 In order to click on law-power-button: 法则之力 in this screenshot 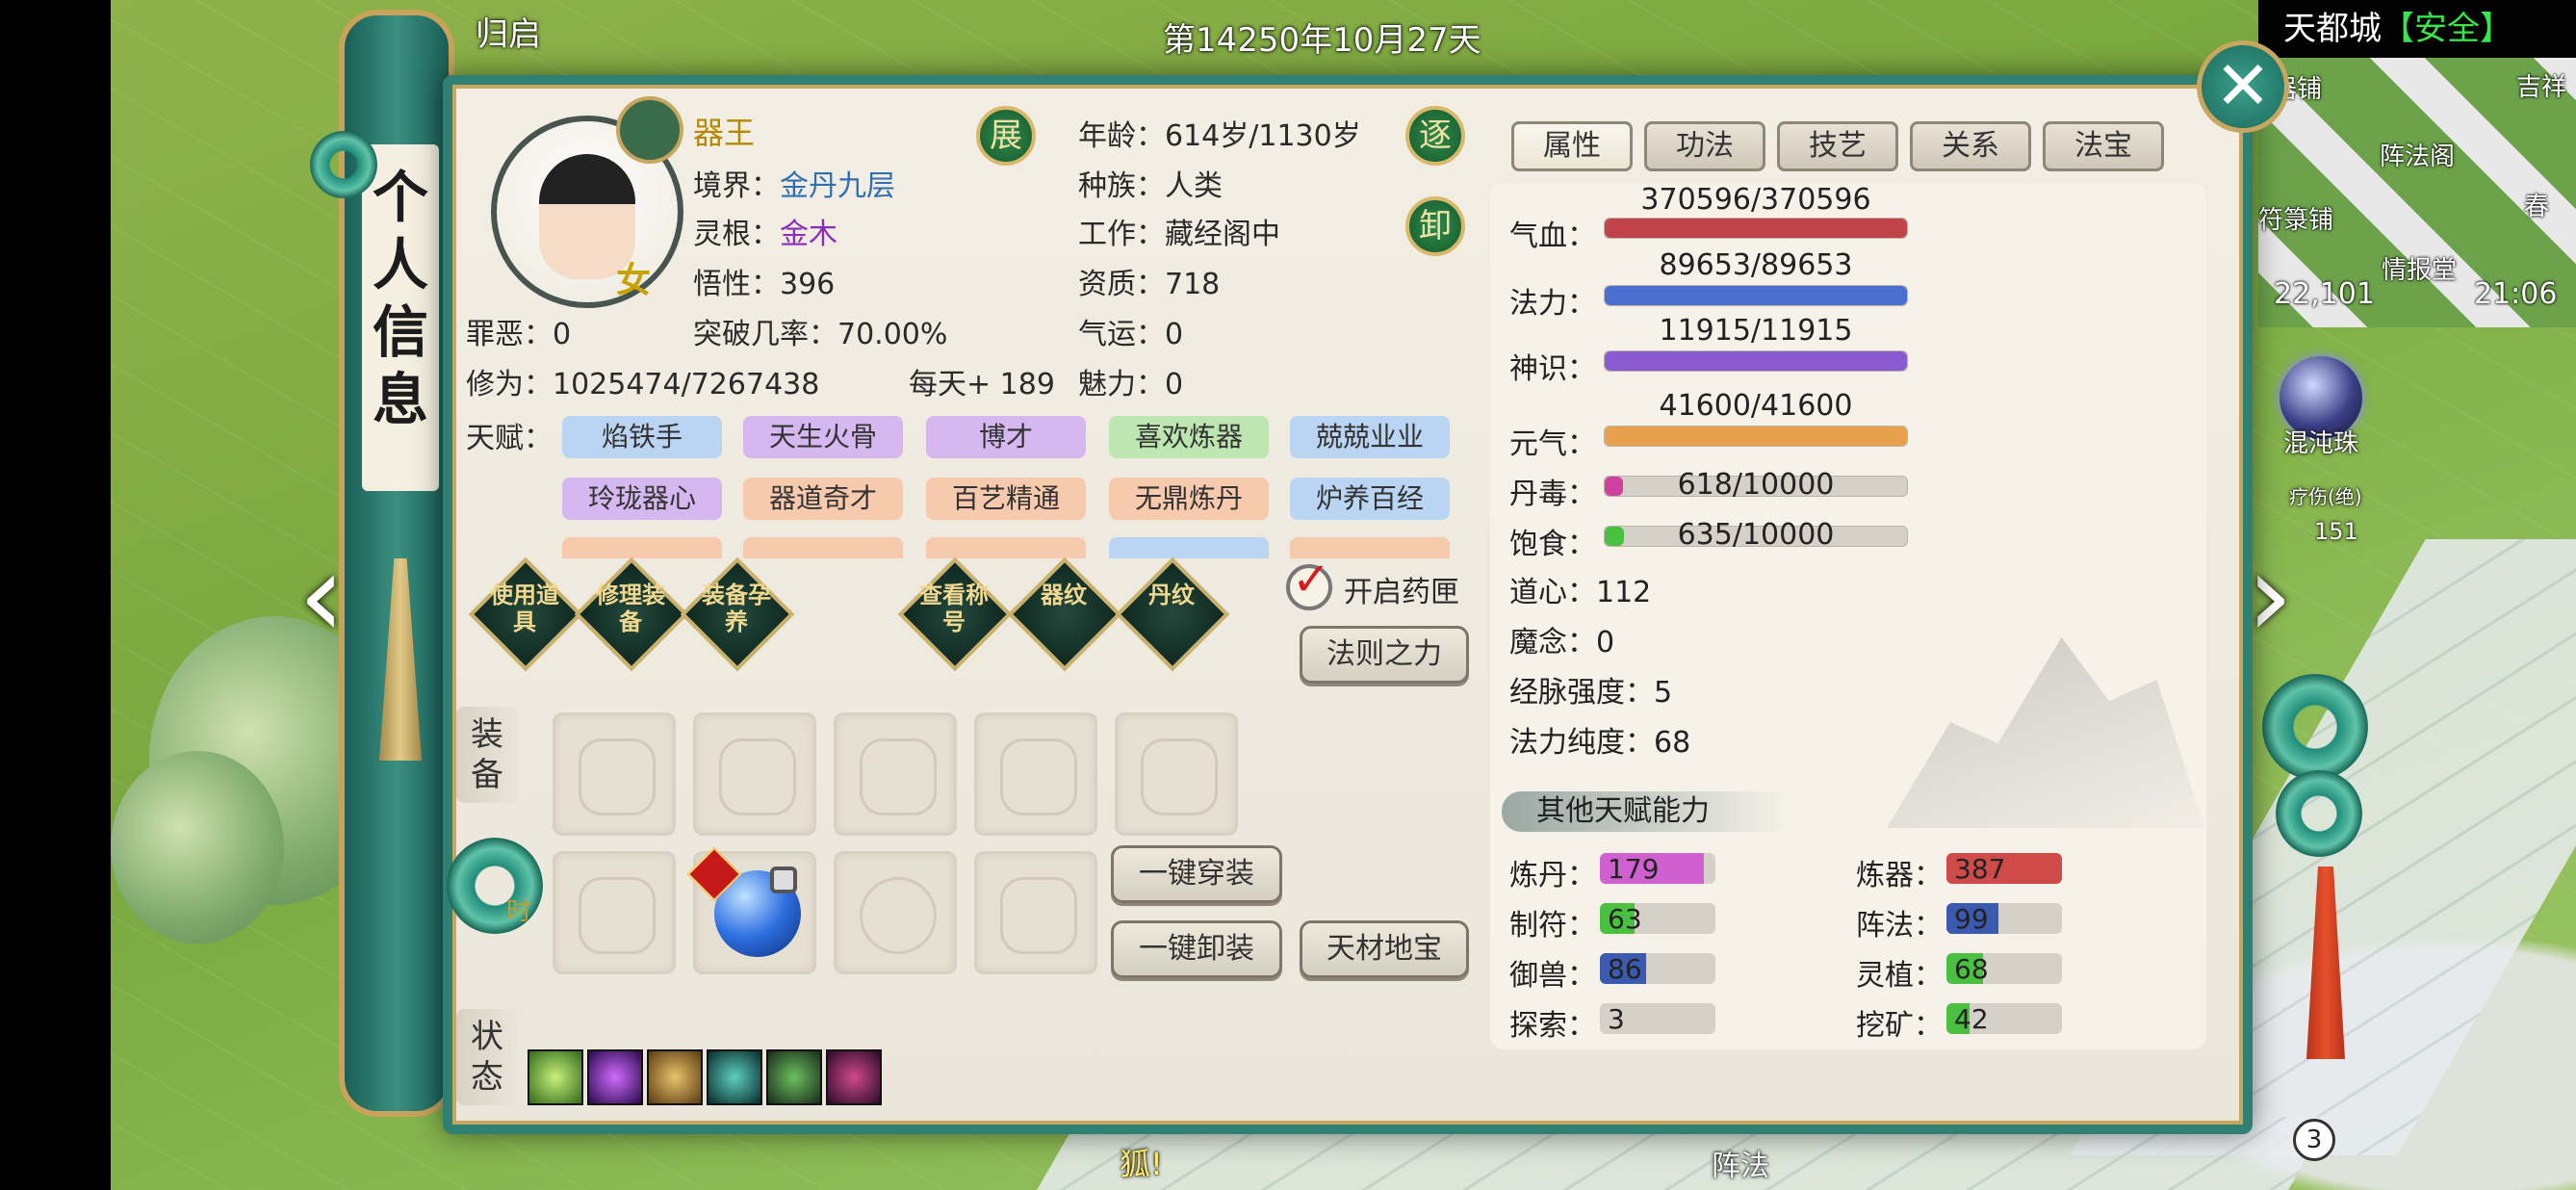, I will do `click(1384, 655)`.